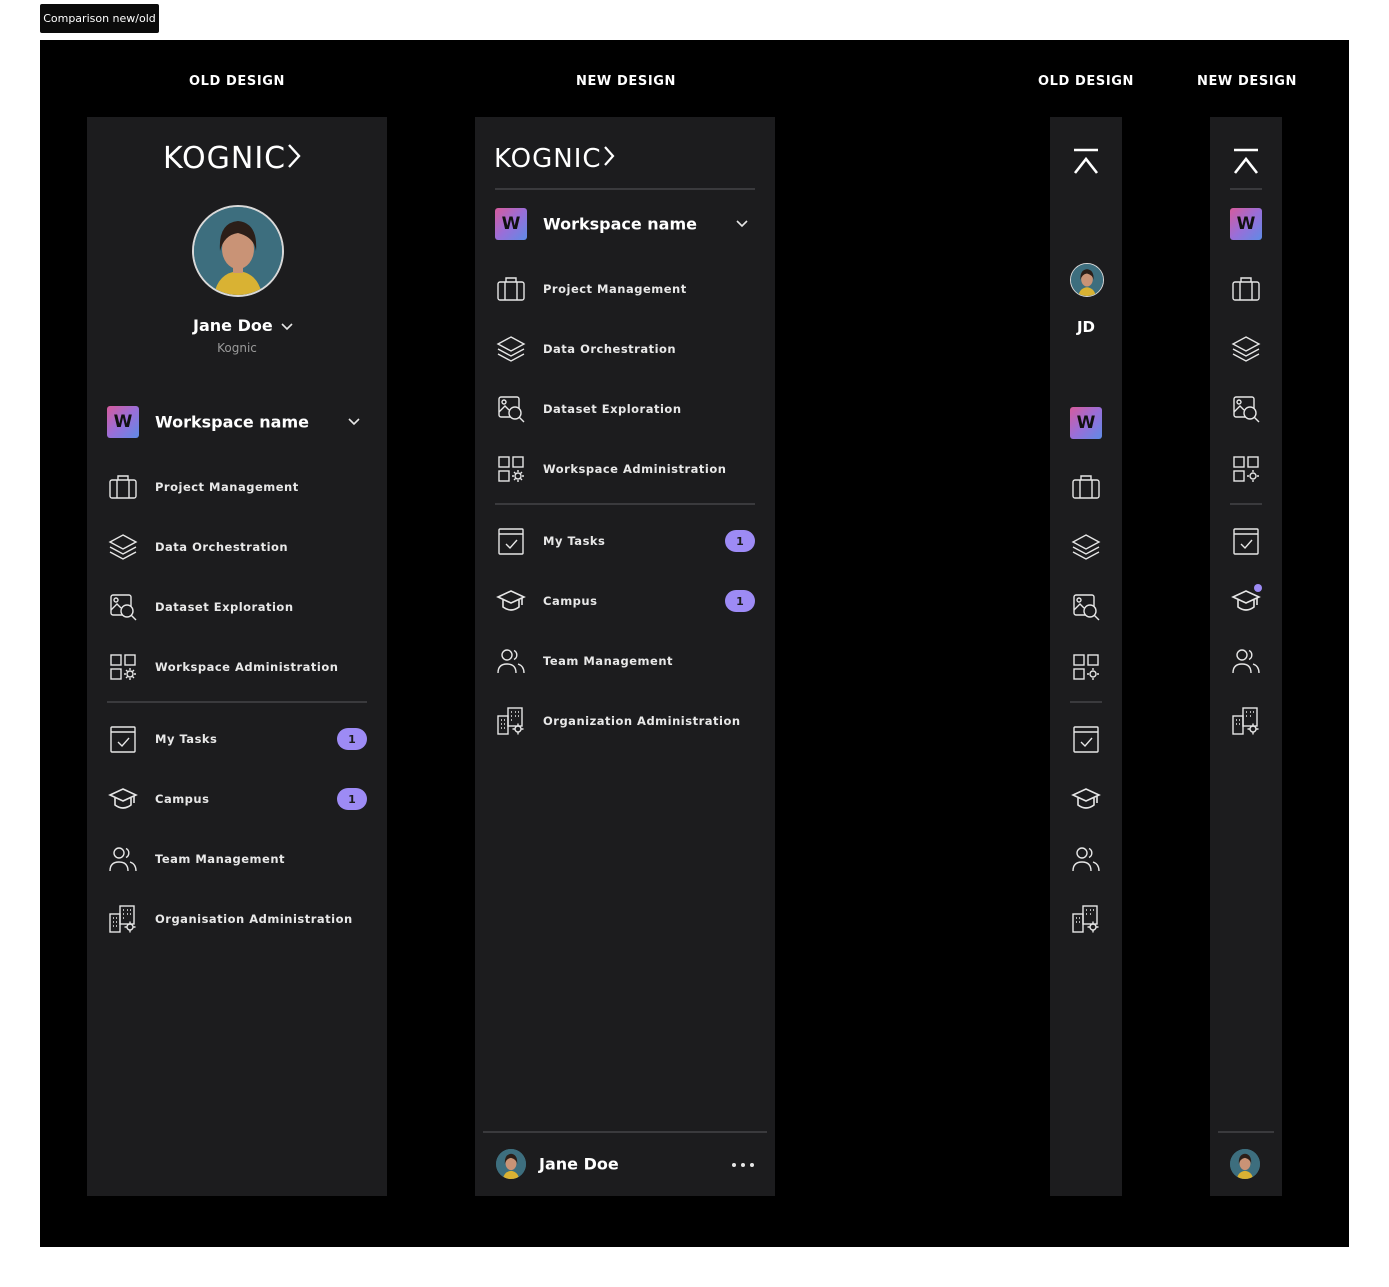 The width and height of the screenshot is (1389, 1287). I want to click on nav-label: Organization Administration, so click(642, 721).